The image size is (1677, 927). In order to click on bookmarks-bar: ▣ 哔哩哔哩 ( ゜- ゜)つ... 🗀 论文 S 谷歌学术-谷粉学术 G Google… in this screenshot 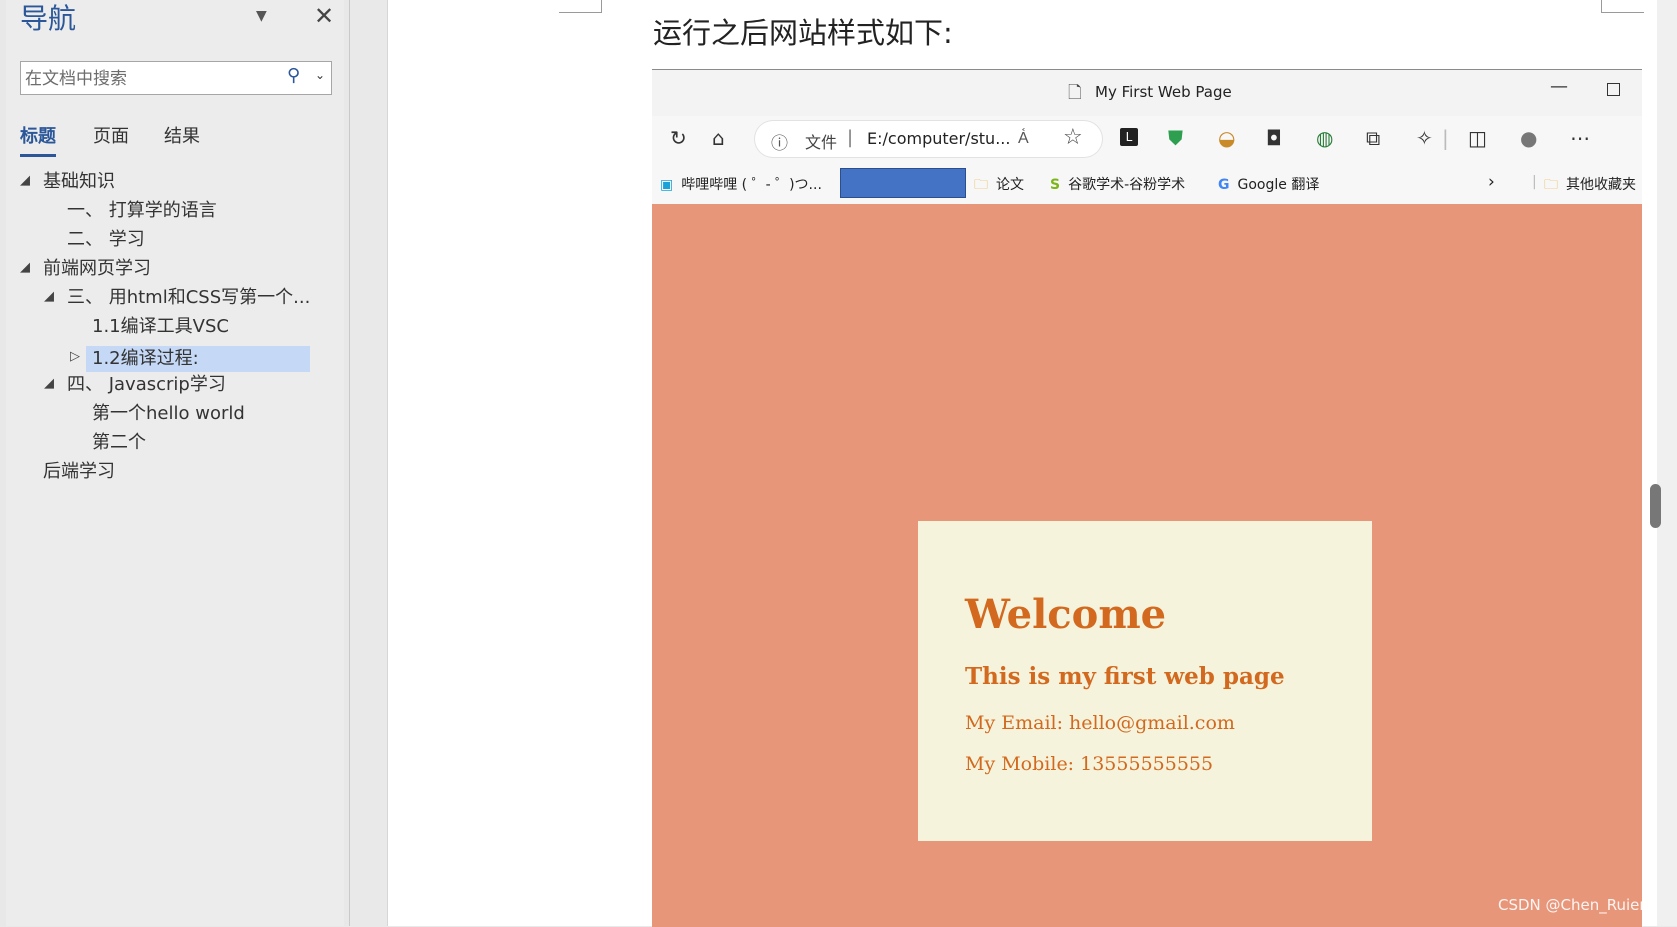, I will do `click(1147, 184)`.